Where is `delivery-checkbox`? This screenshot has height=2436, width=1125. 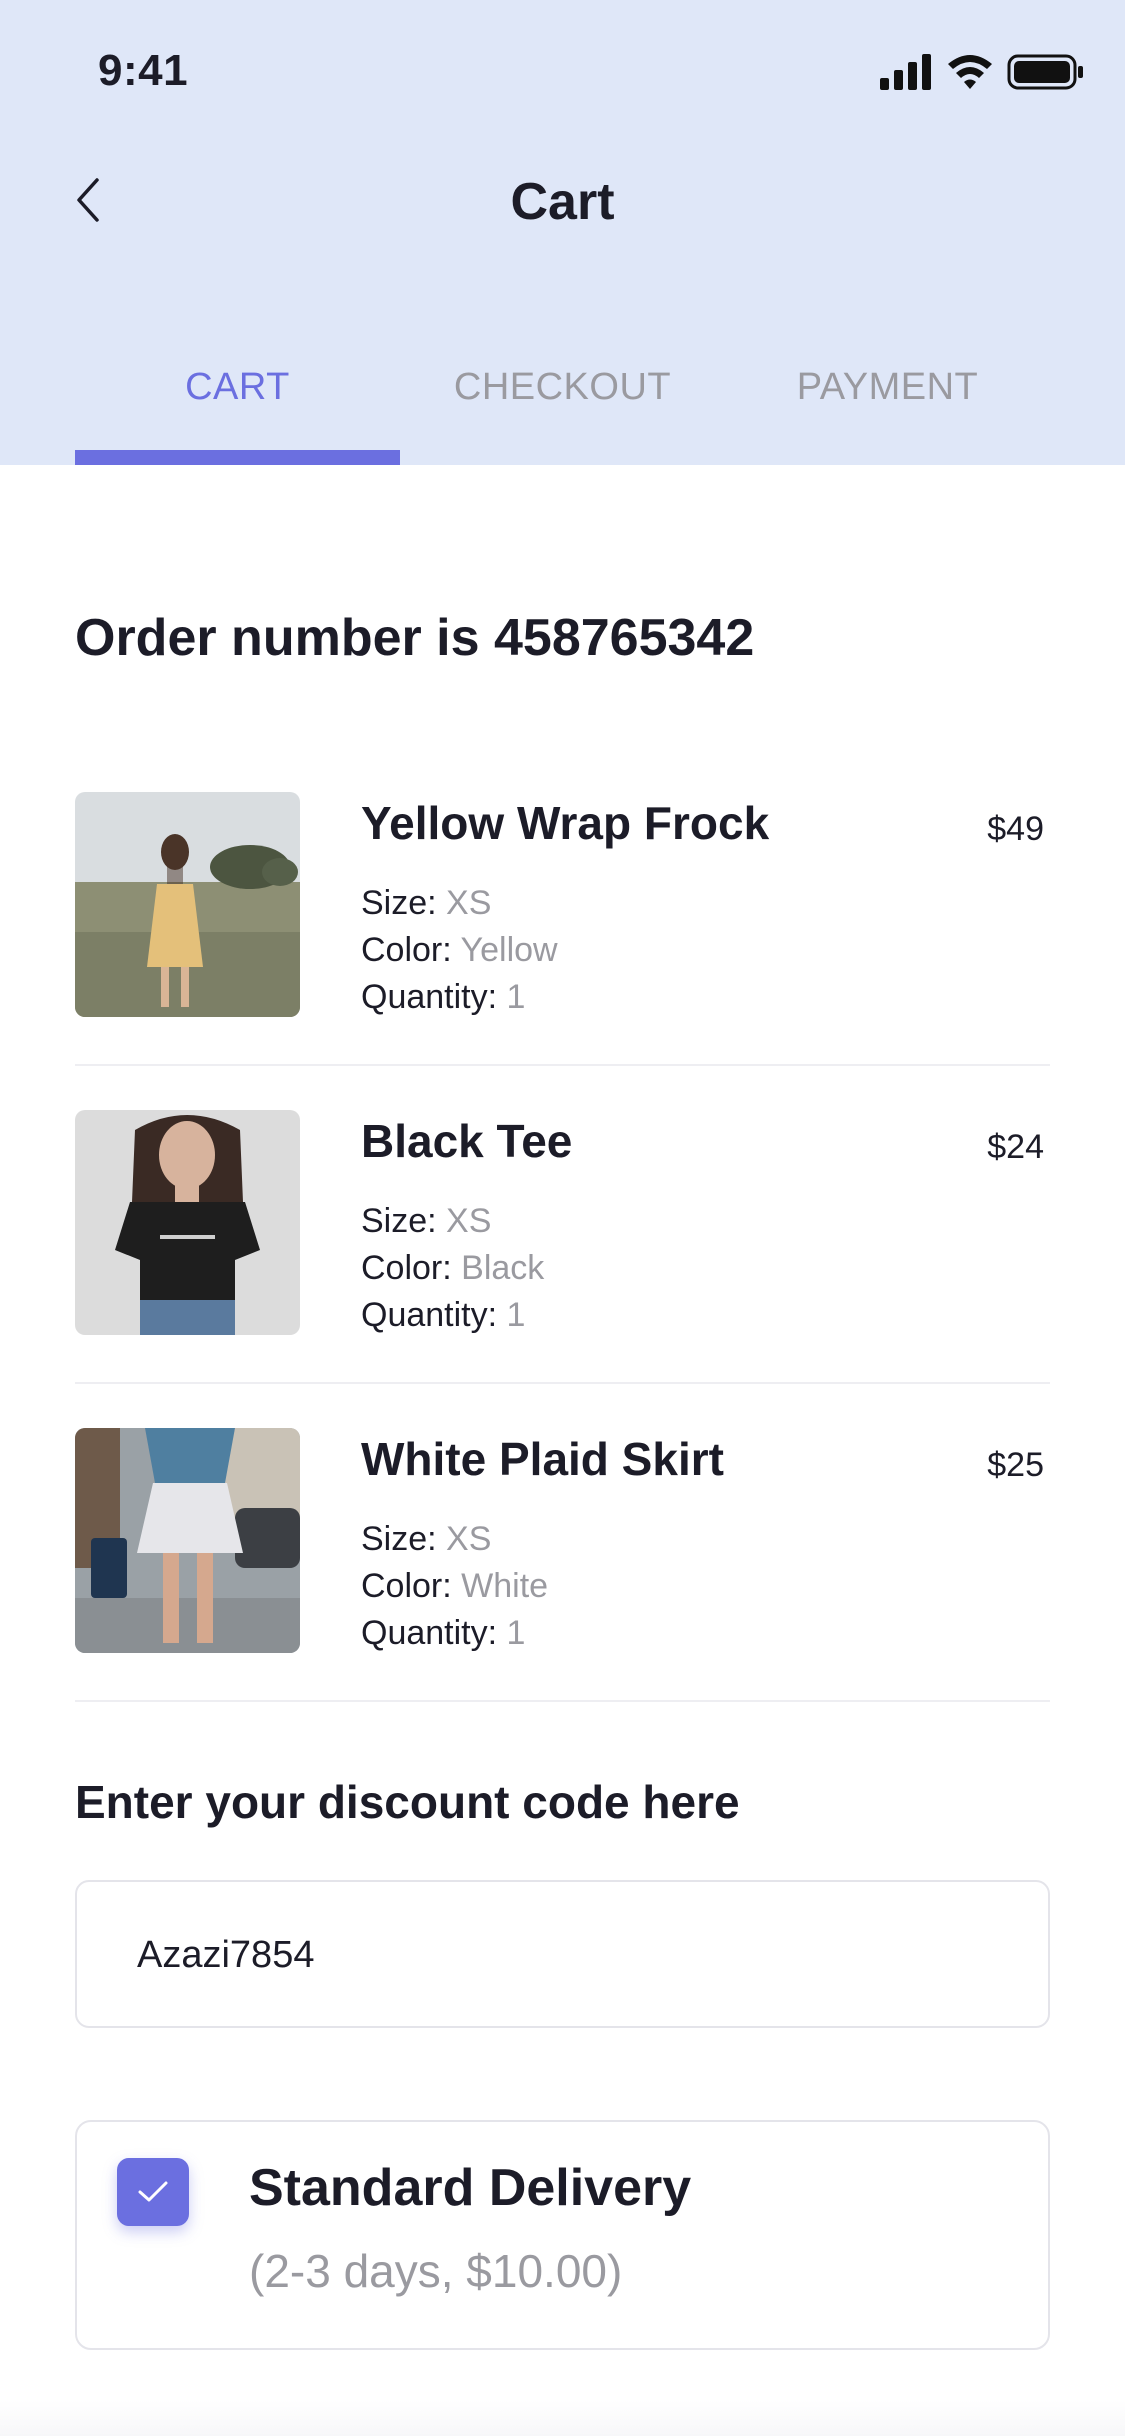
delivery-checkbox is located at coordinates (153, 2192).